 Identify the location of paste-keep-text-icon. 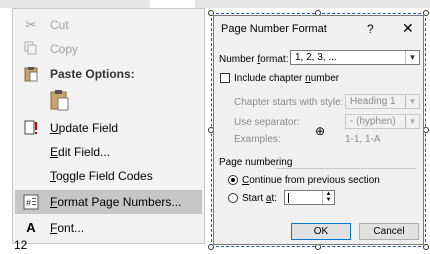
(60, 100).